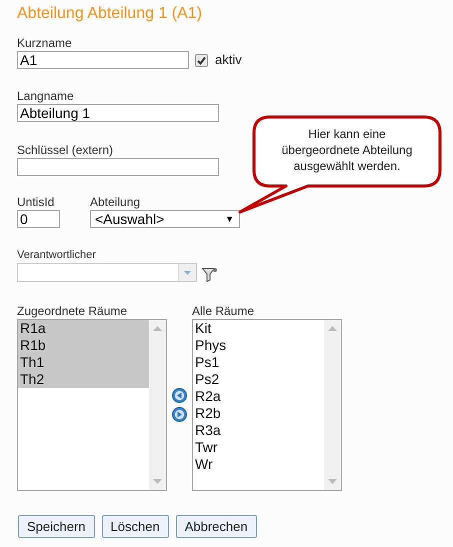  I want to click on list-label: Zugeordnete Räume, so click(72, 311).